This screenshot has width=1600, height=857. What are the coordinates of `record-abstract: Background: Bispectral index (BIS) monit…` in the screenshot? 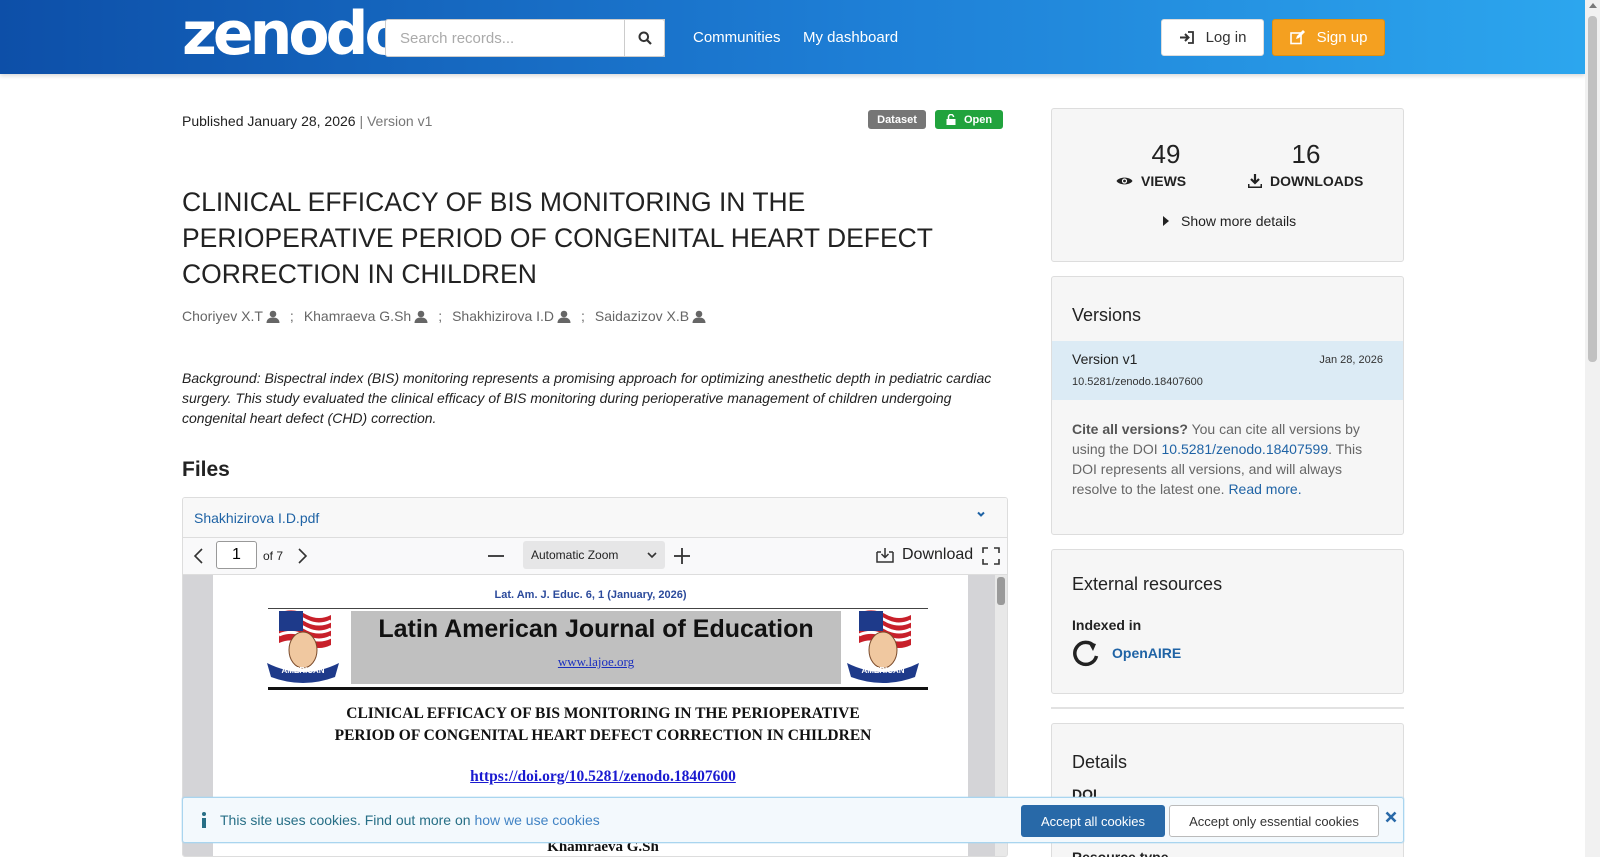 It's located at (587, 398).